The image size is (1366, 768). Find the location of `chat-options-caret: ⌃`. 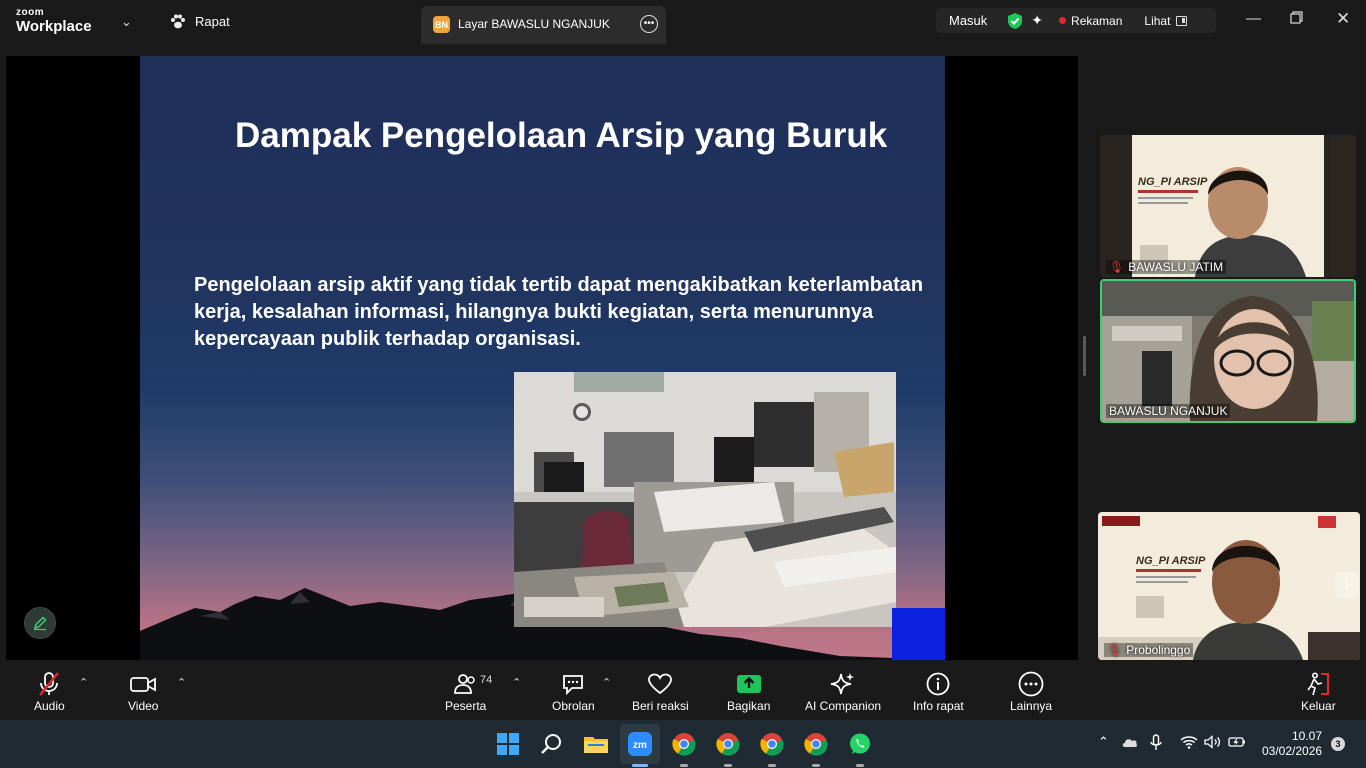

chat-options-caret: ⌃ is located at coordinates (606, 682).